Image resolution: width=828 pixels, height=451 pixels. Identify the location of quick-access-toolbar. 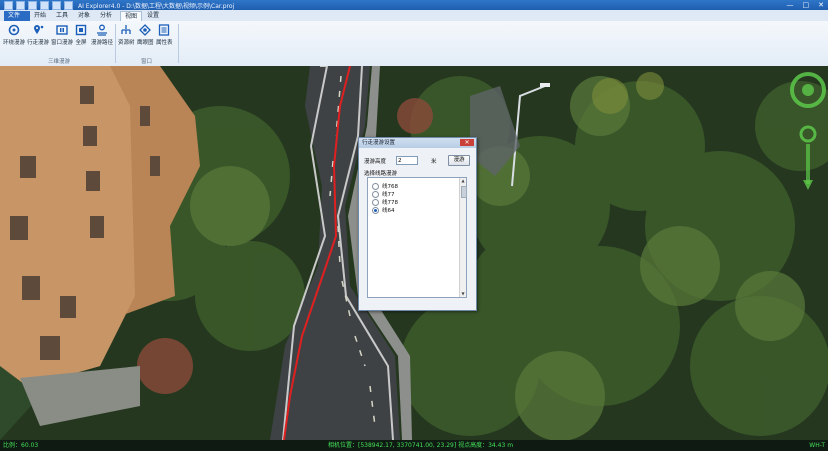
(38, 5).